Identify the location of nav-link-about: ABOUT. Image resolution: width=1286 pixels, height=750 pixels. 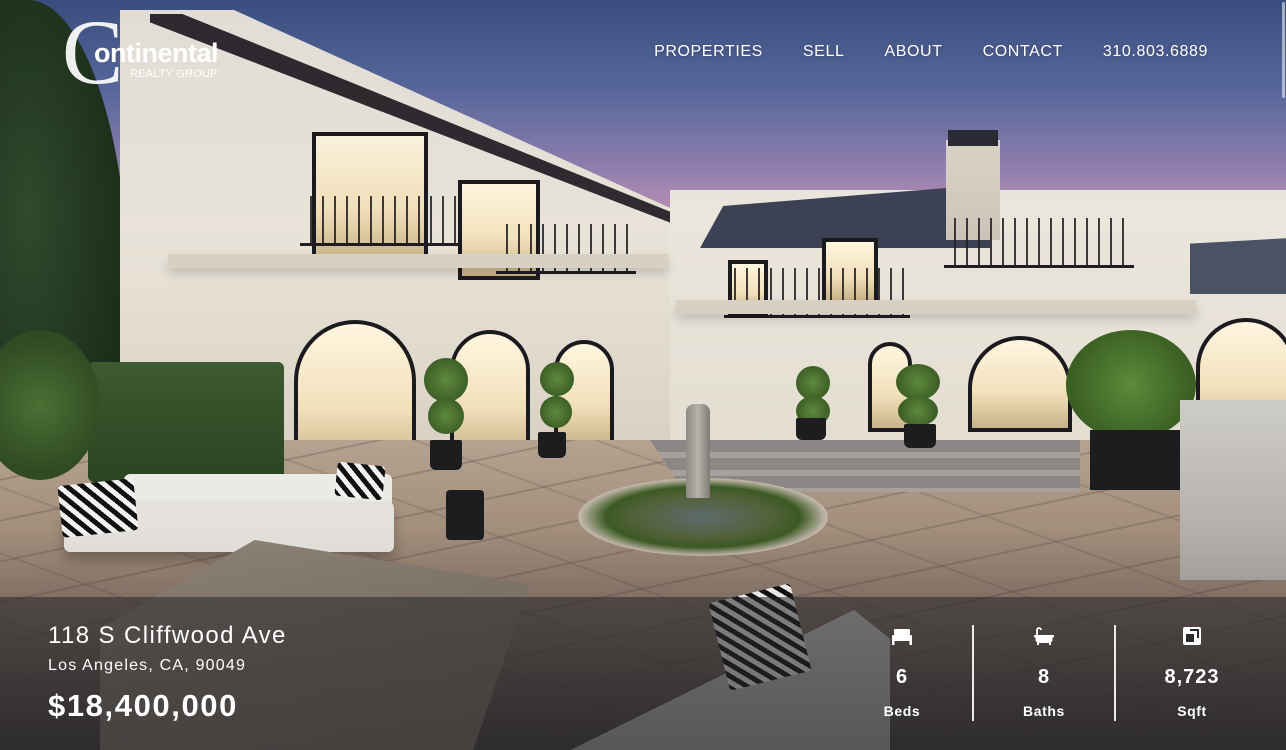
(913, 52).